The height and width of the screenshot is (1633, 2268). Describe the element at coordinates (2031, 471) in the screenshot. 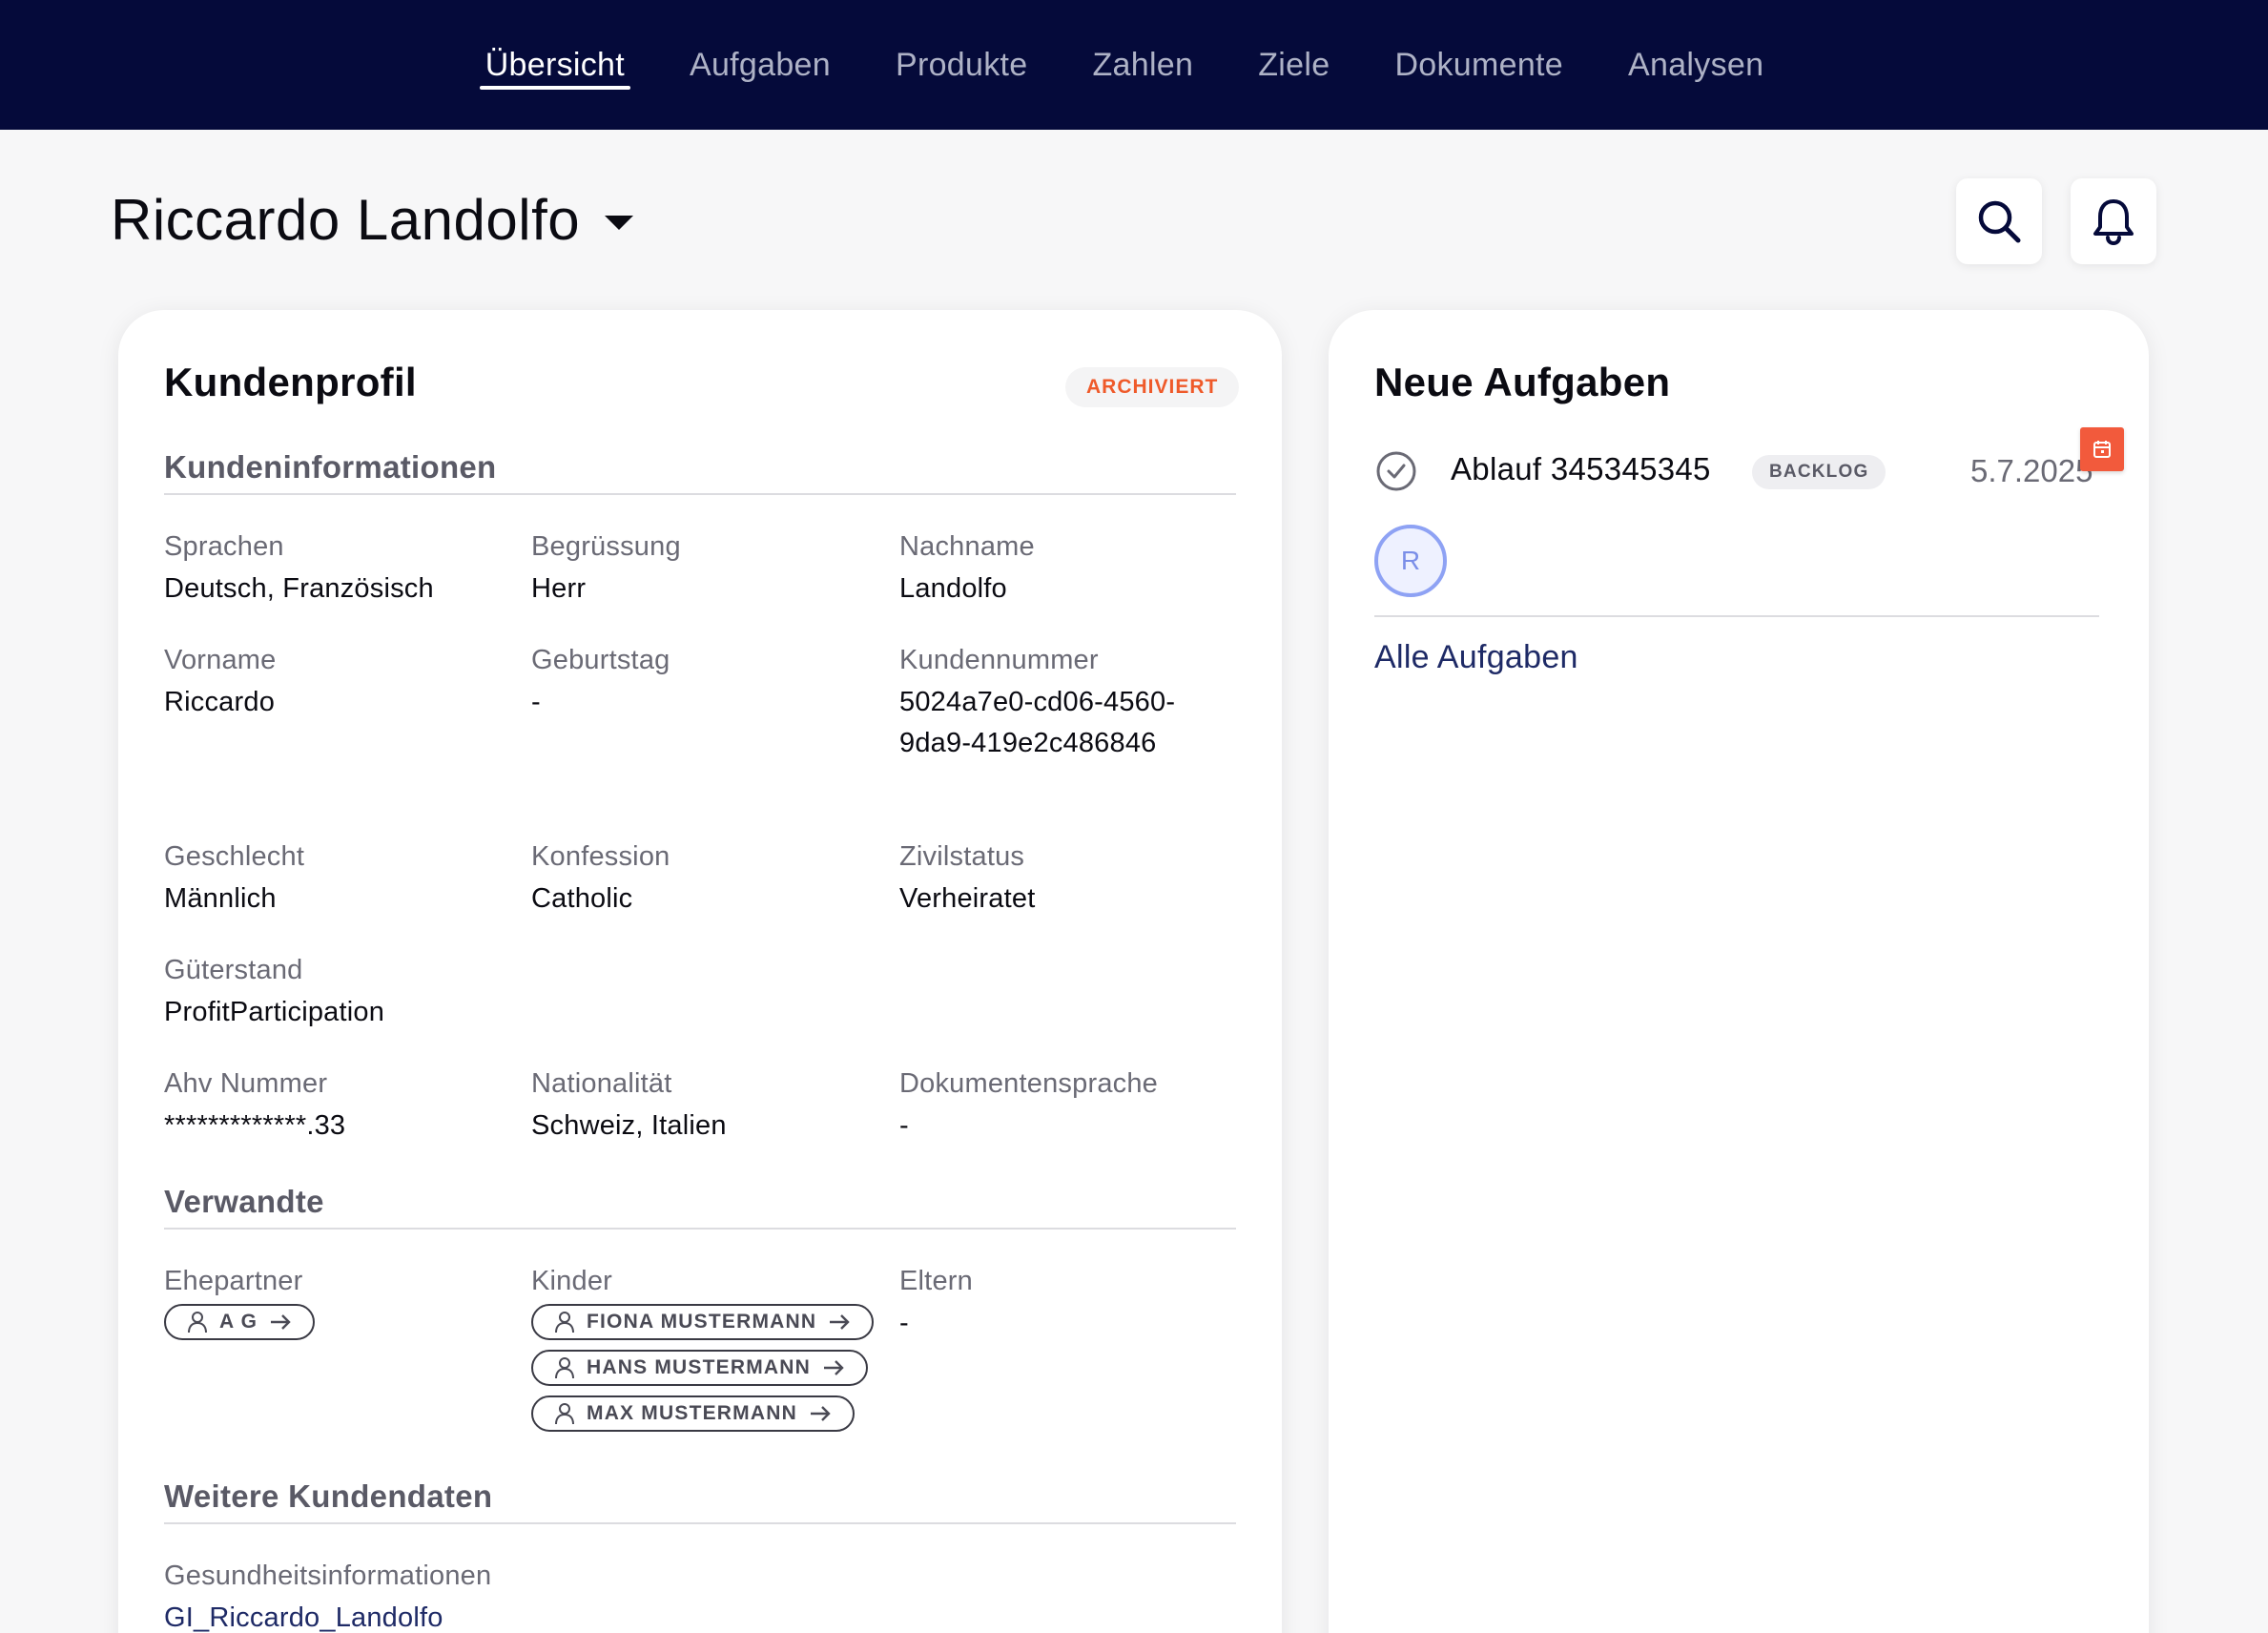

I see `task-due-date: 5.7.2025` at that location.